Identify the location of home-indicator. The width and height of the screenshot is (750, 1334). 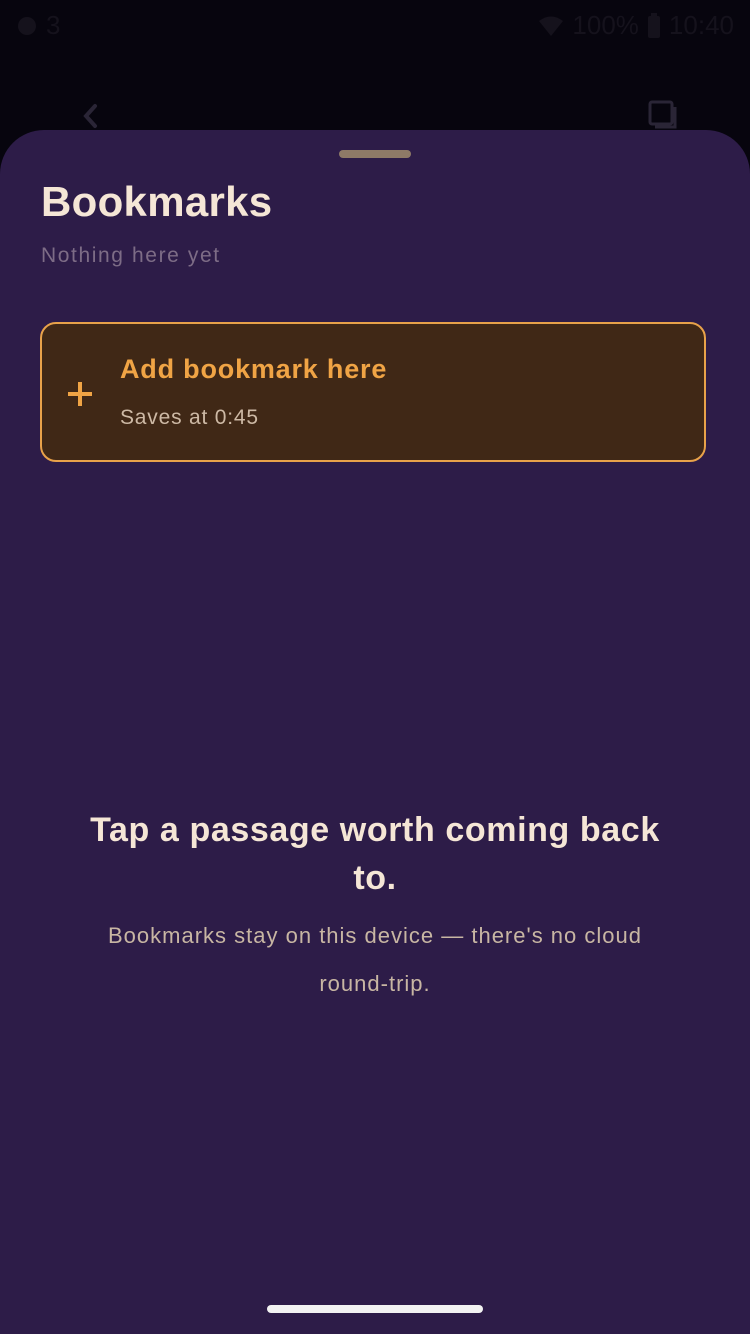
(375, 1309).